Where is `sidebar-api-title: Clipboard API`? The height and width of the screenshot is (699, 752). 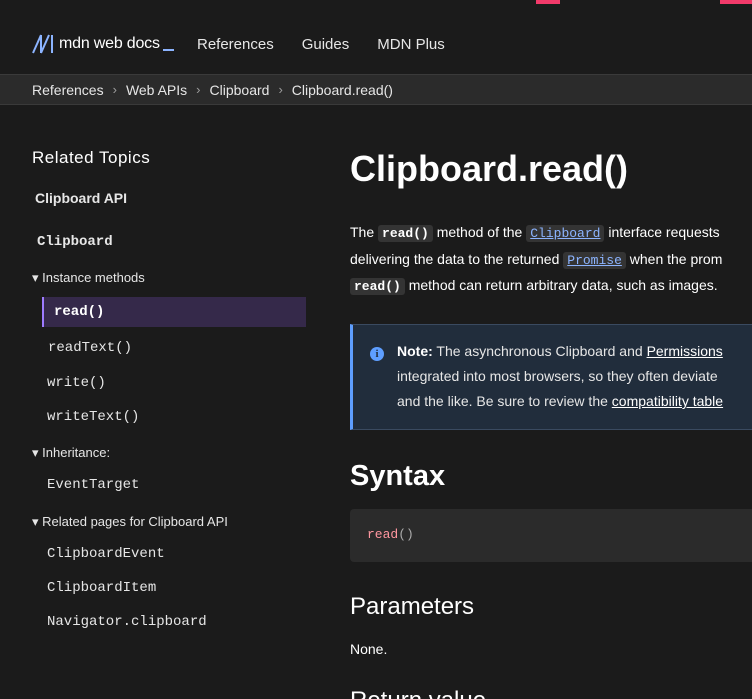
sidebar-api-title: Clipboard API is located at coordinates (81, 198).